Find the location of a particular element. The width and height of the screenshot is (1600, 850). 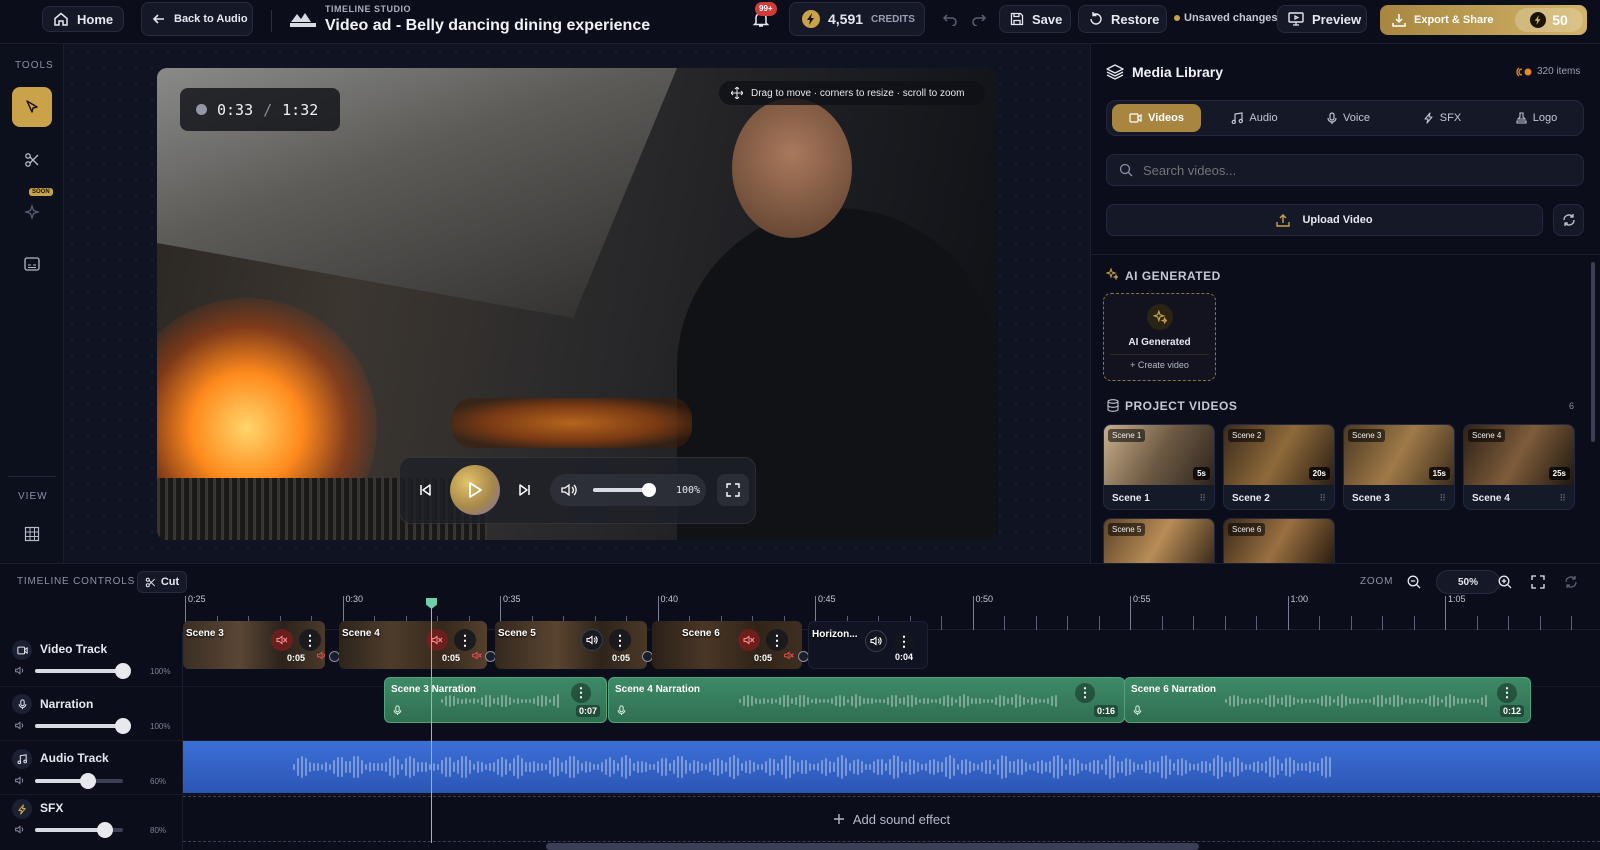

play-button is located at coordinates (475, 490).